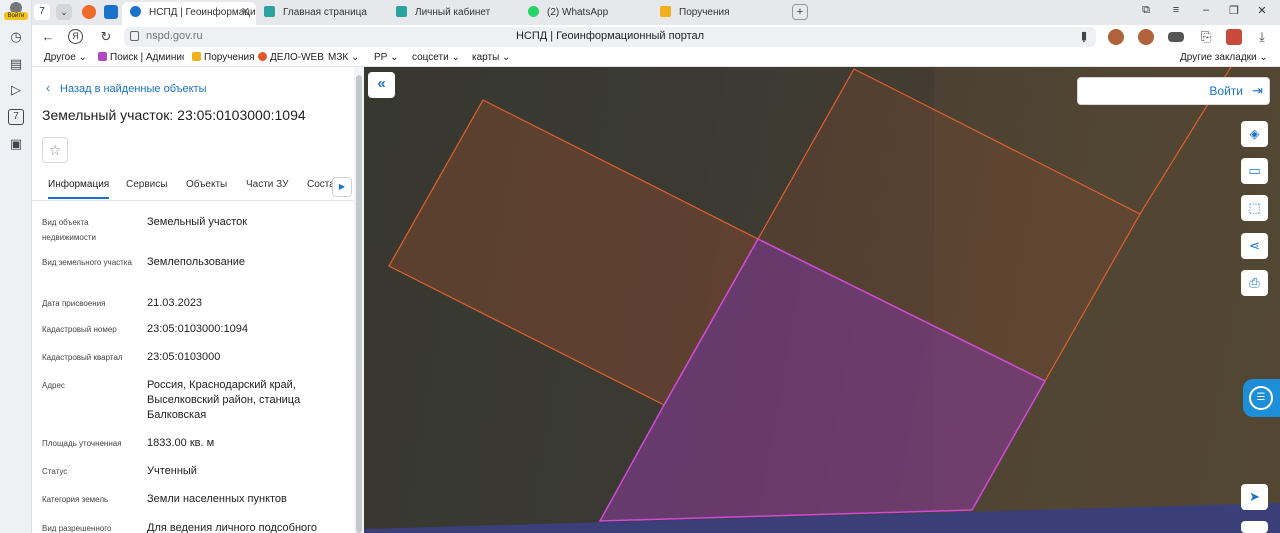 The height and width of the screenshot is (533, 1280). What do you see at coordinates (1206, 10) in the screenshot?
I see `minimize-icon: –` at bounding box center [1206, 10].